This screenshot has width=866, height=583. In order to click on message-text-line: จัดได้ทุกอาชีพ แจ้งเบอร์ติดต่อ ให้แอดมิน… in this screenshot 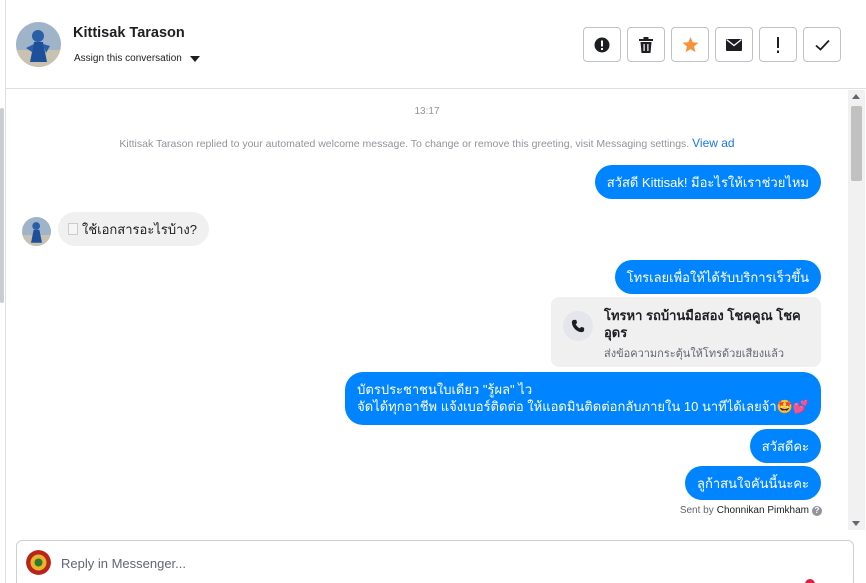, I will do `click(583, 406)`.